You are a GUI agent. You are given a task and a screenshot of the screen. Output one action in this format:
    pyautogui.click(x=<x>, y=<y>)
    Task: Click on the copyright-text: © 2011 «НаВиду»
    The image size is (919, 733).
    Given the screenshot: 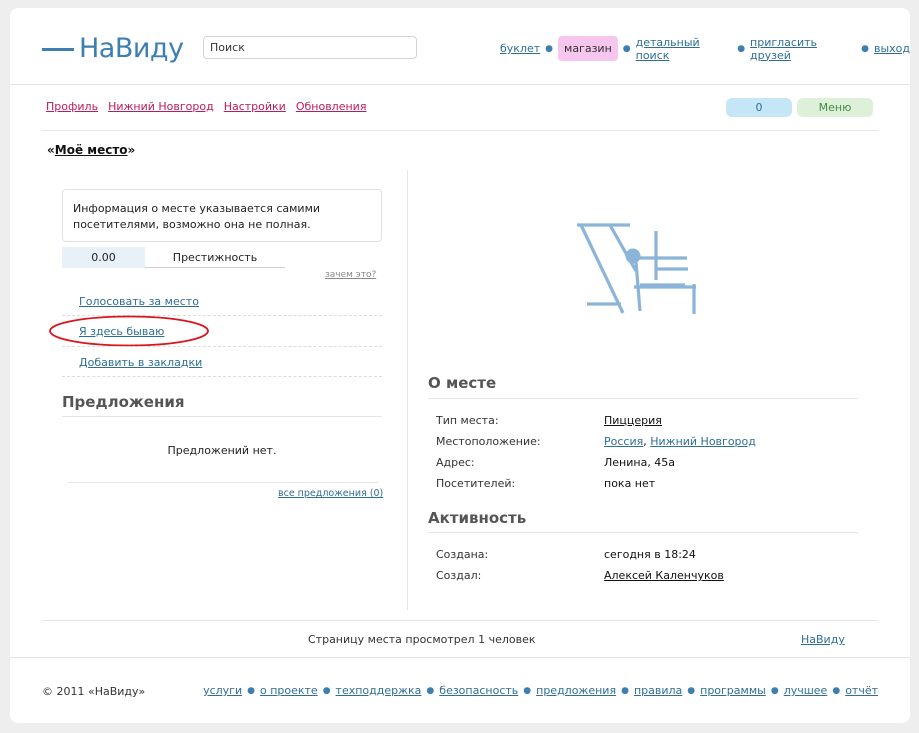 What is the action you would take?
    pyautogui.click(x=94, y=691)
    